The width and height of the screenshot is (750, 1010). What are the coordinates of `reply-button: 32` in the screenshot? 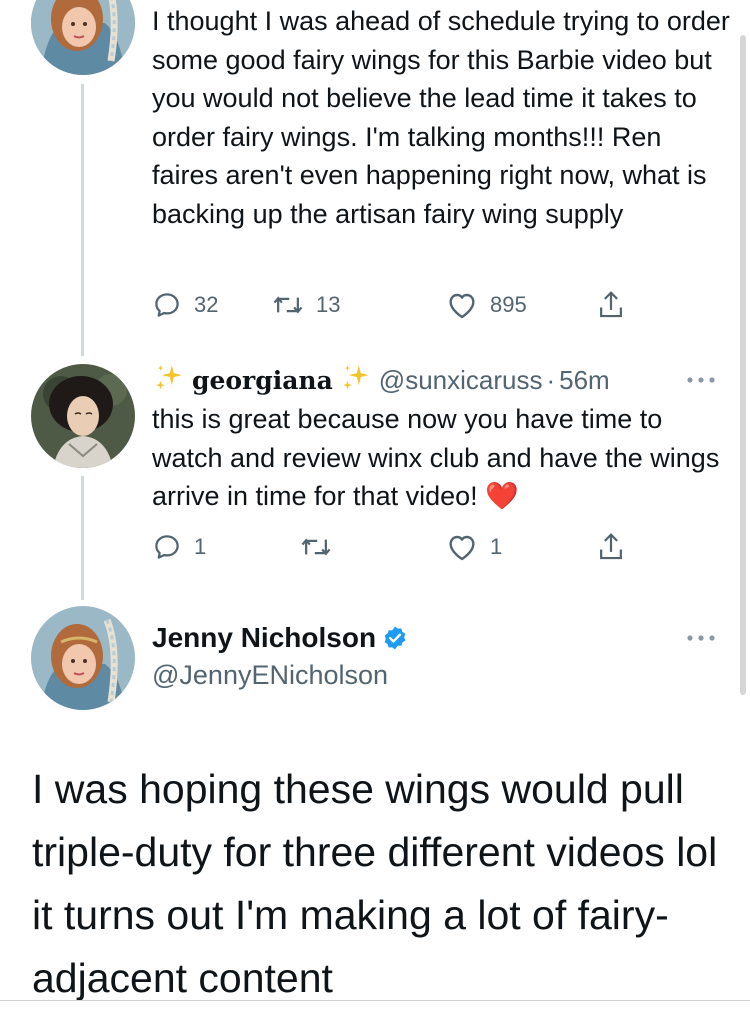 It's located at (185, 305).